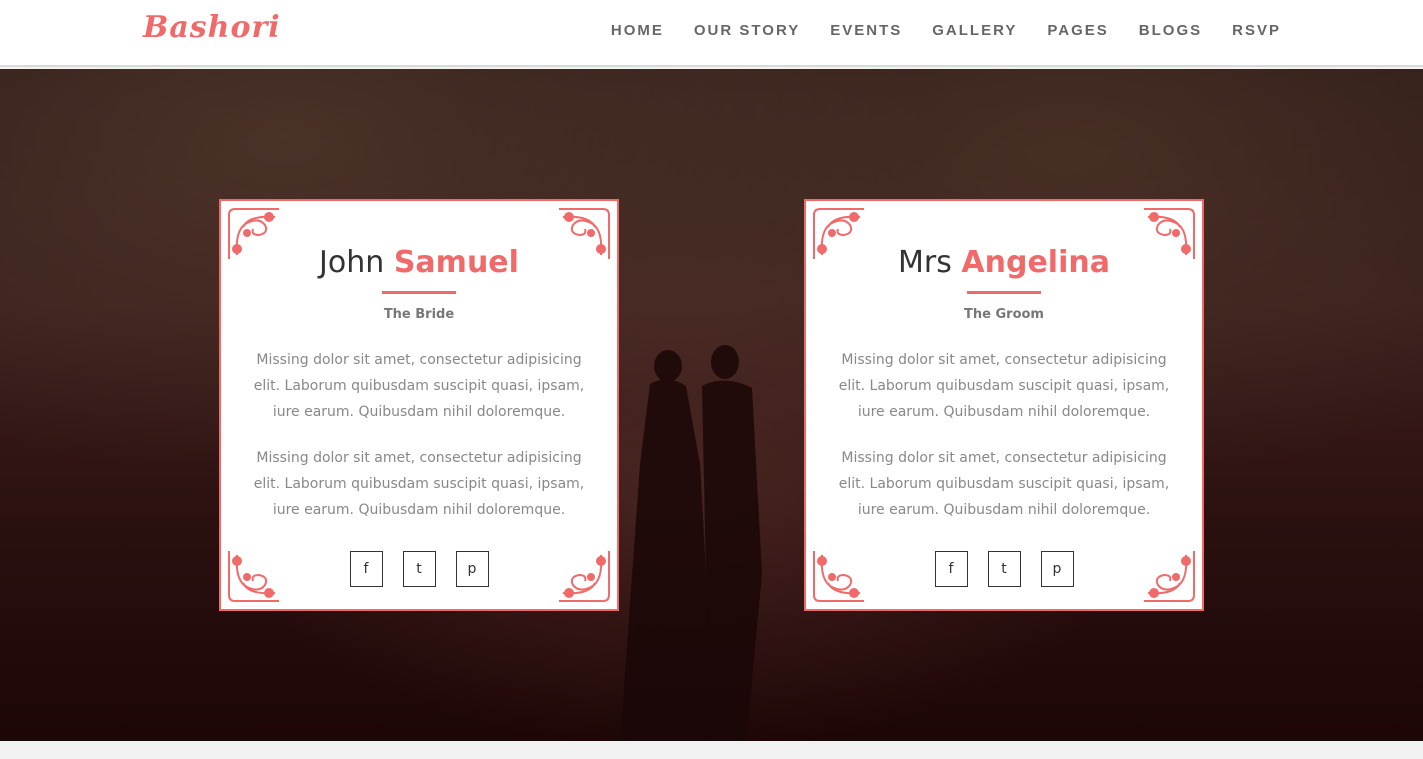  What do you see at coordinates (637, 31) in the screenshot?
I see `nav-item-home: HOME` at bounding box center [637, 31].